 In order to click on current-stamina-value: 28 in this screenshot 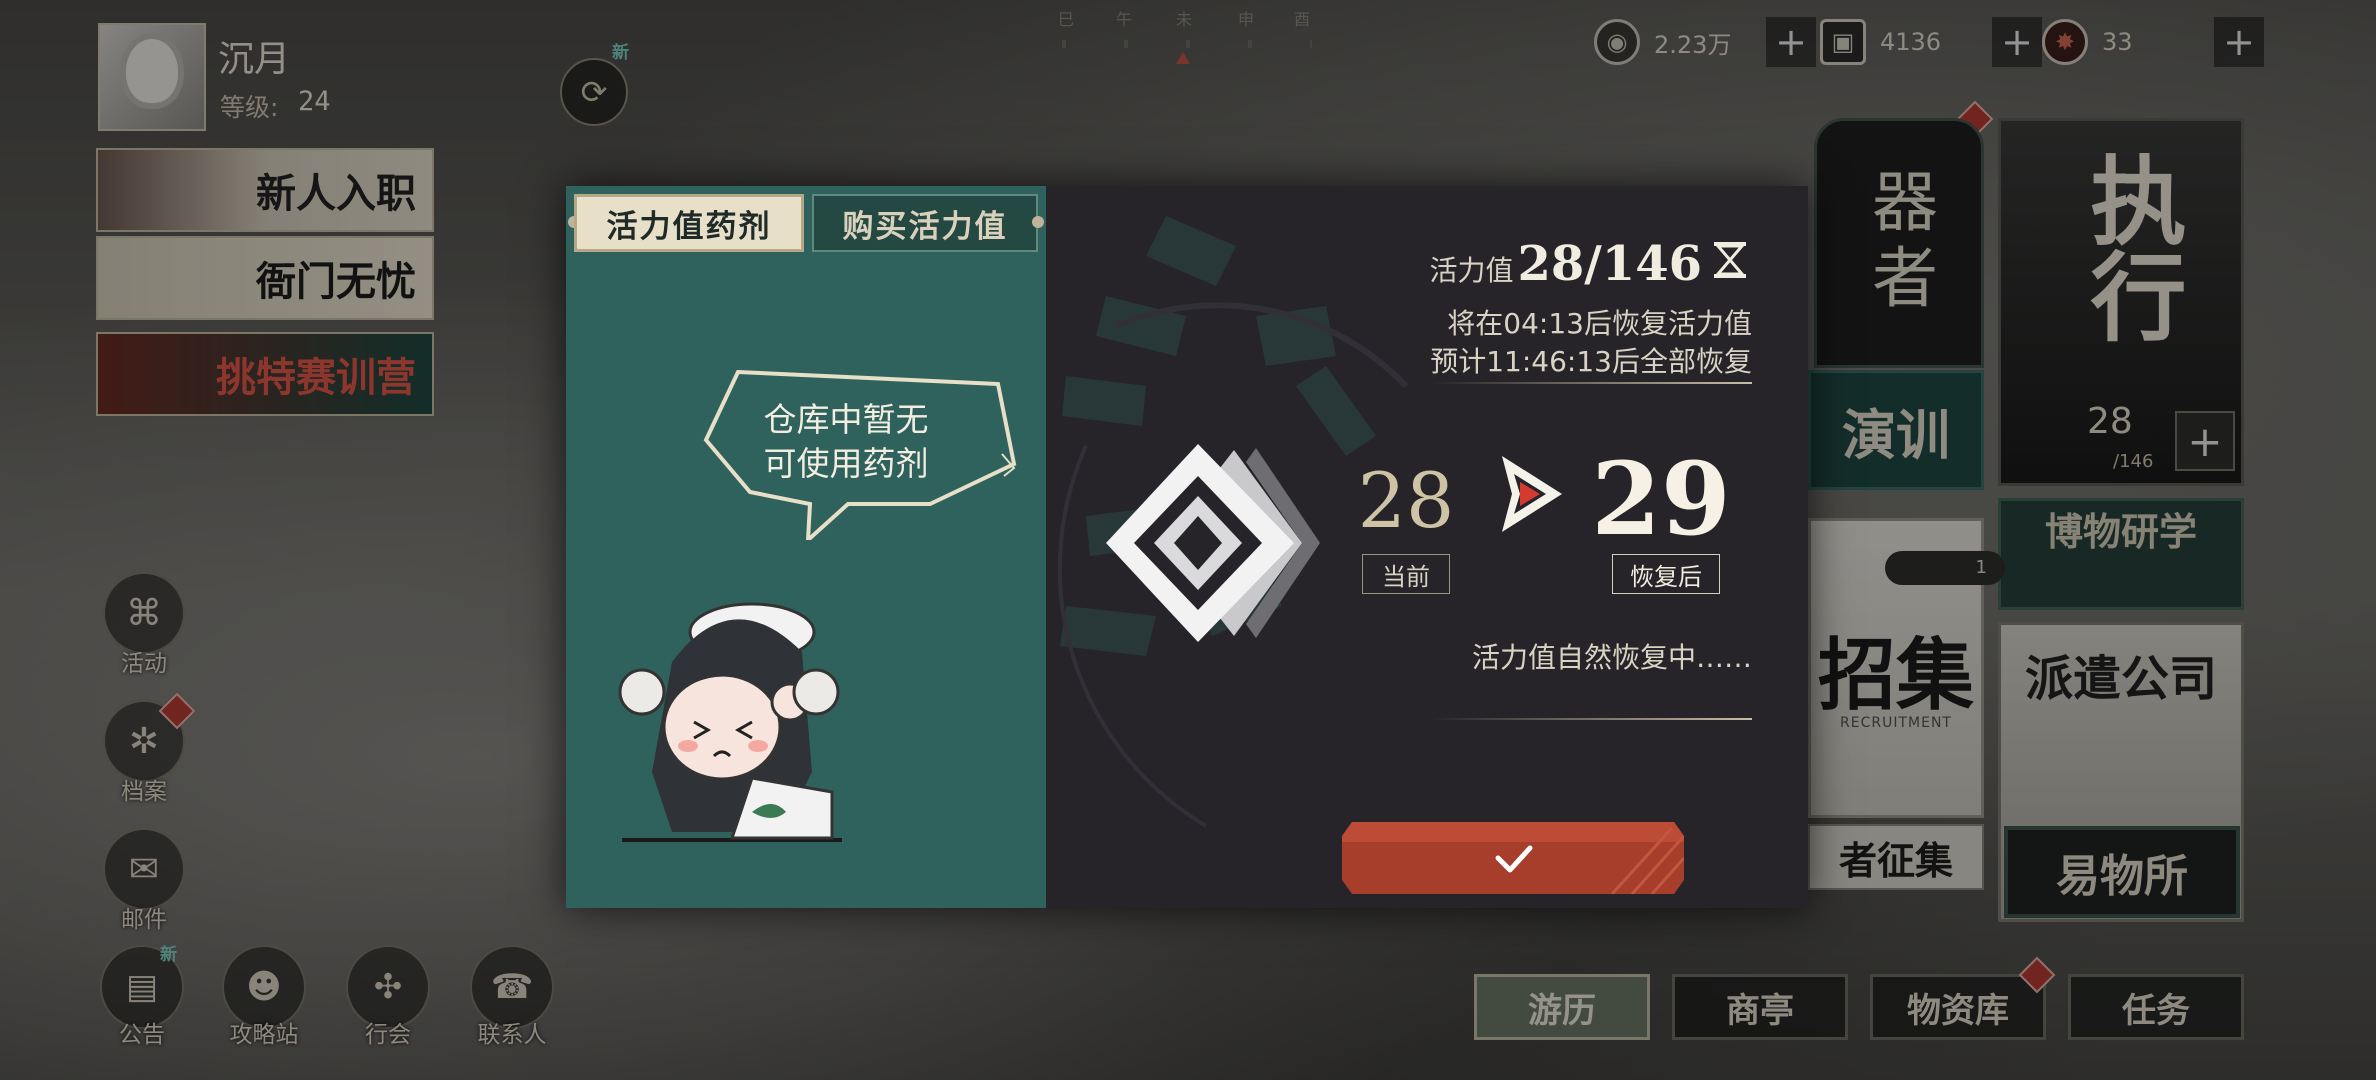, I will do `click(1406, 500)`.